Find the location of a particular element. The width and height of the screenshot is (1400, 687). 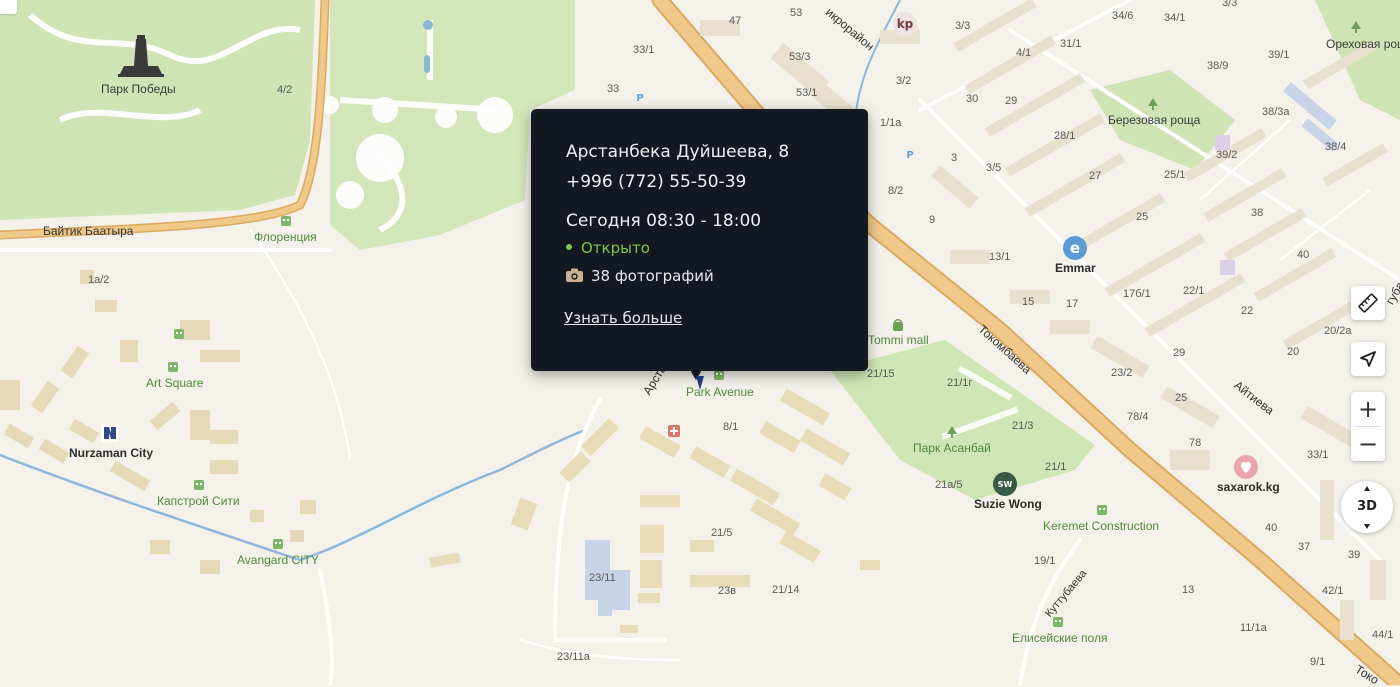

house-number: 28/1 is located at coordinates (1065, 136).